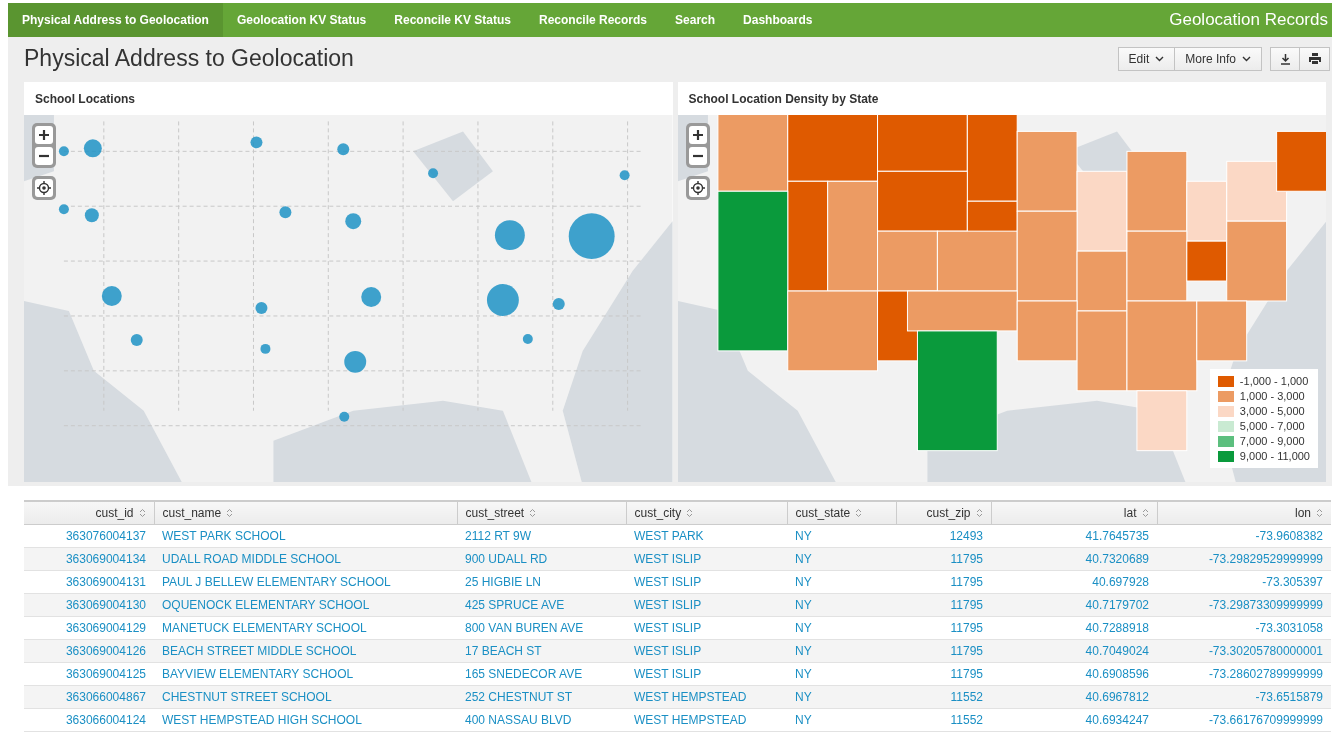 This screenshot has height=751, width=1338. Describe the element at coordinates (1074, 628) in the screenshot. I see `table-cell: 40.7288918` at that location.